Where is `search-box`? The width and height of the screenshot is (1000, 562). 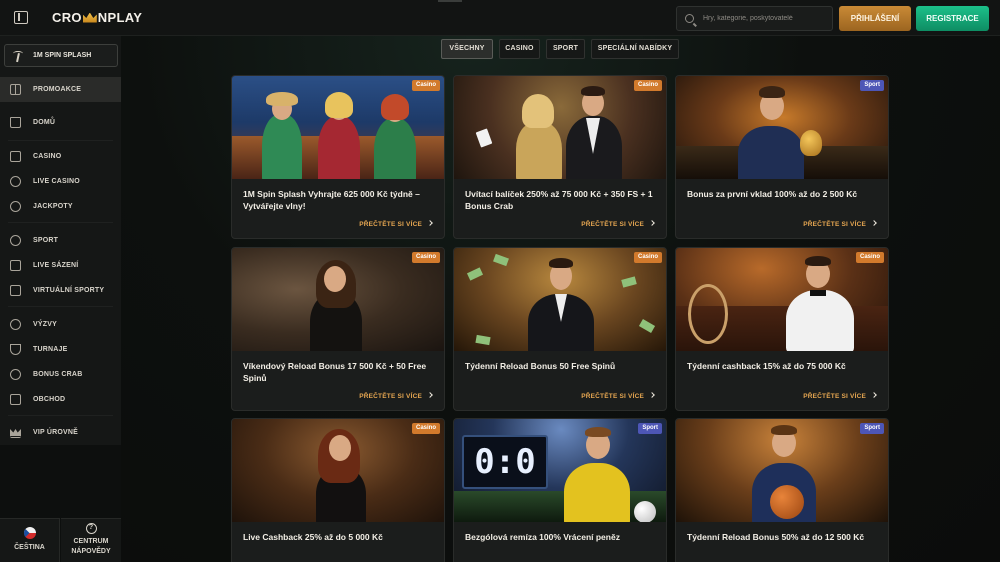 search-box is located at coordinates (754, 18).